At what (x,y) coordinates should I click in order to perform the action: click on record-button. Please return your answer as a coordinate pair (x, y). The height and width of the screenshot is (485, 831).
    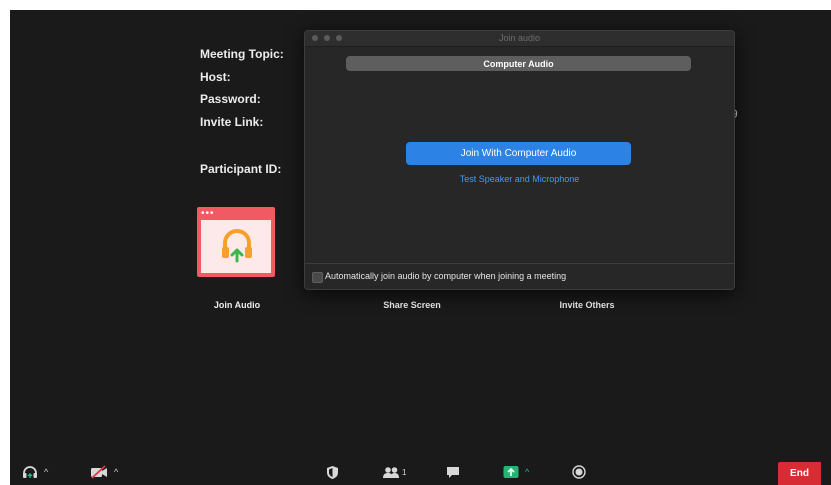
    Looking at the image, I should click on (579, 472).